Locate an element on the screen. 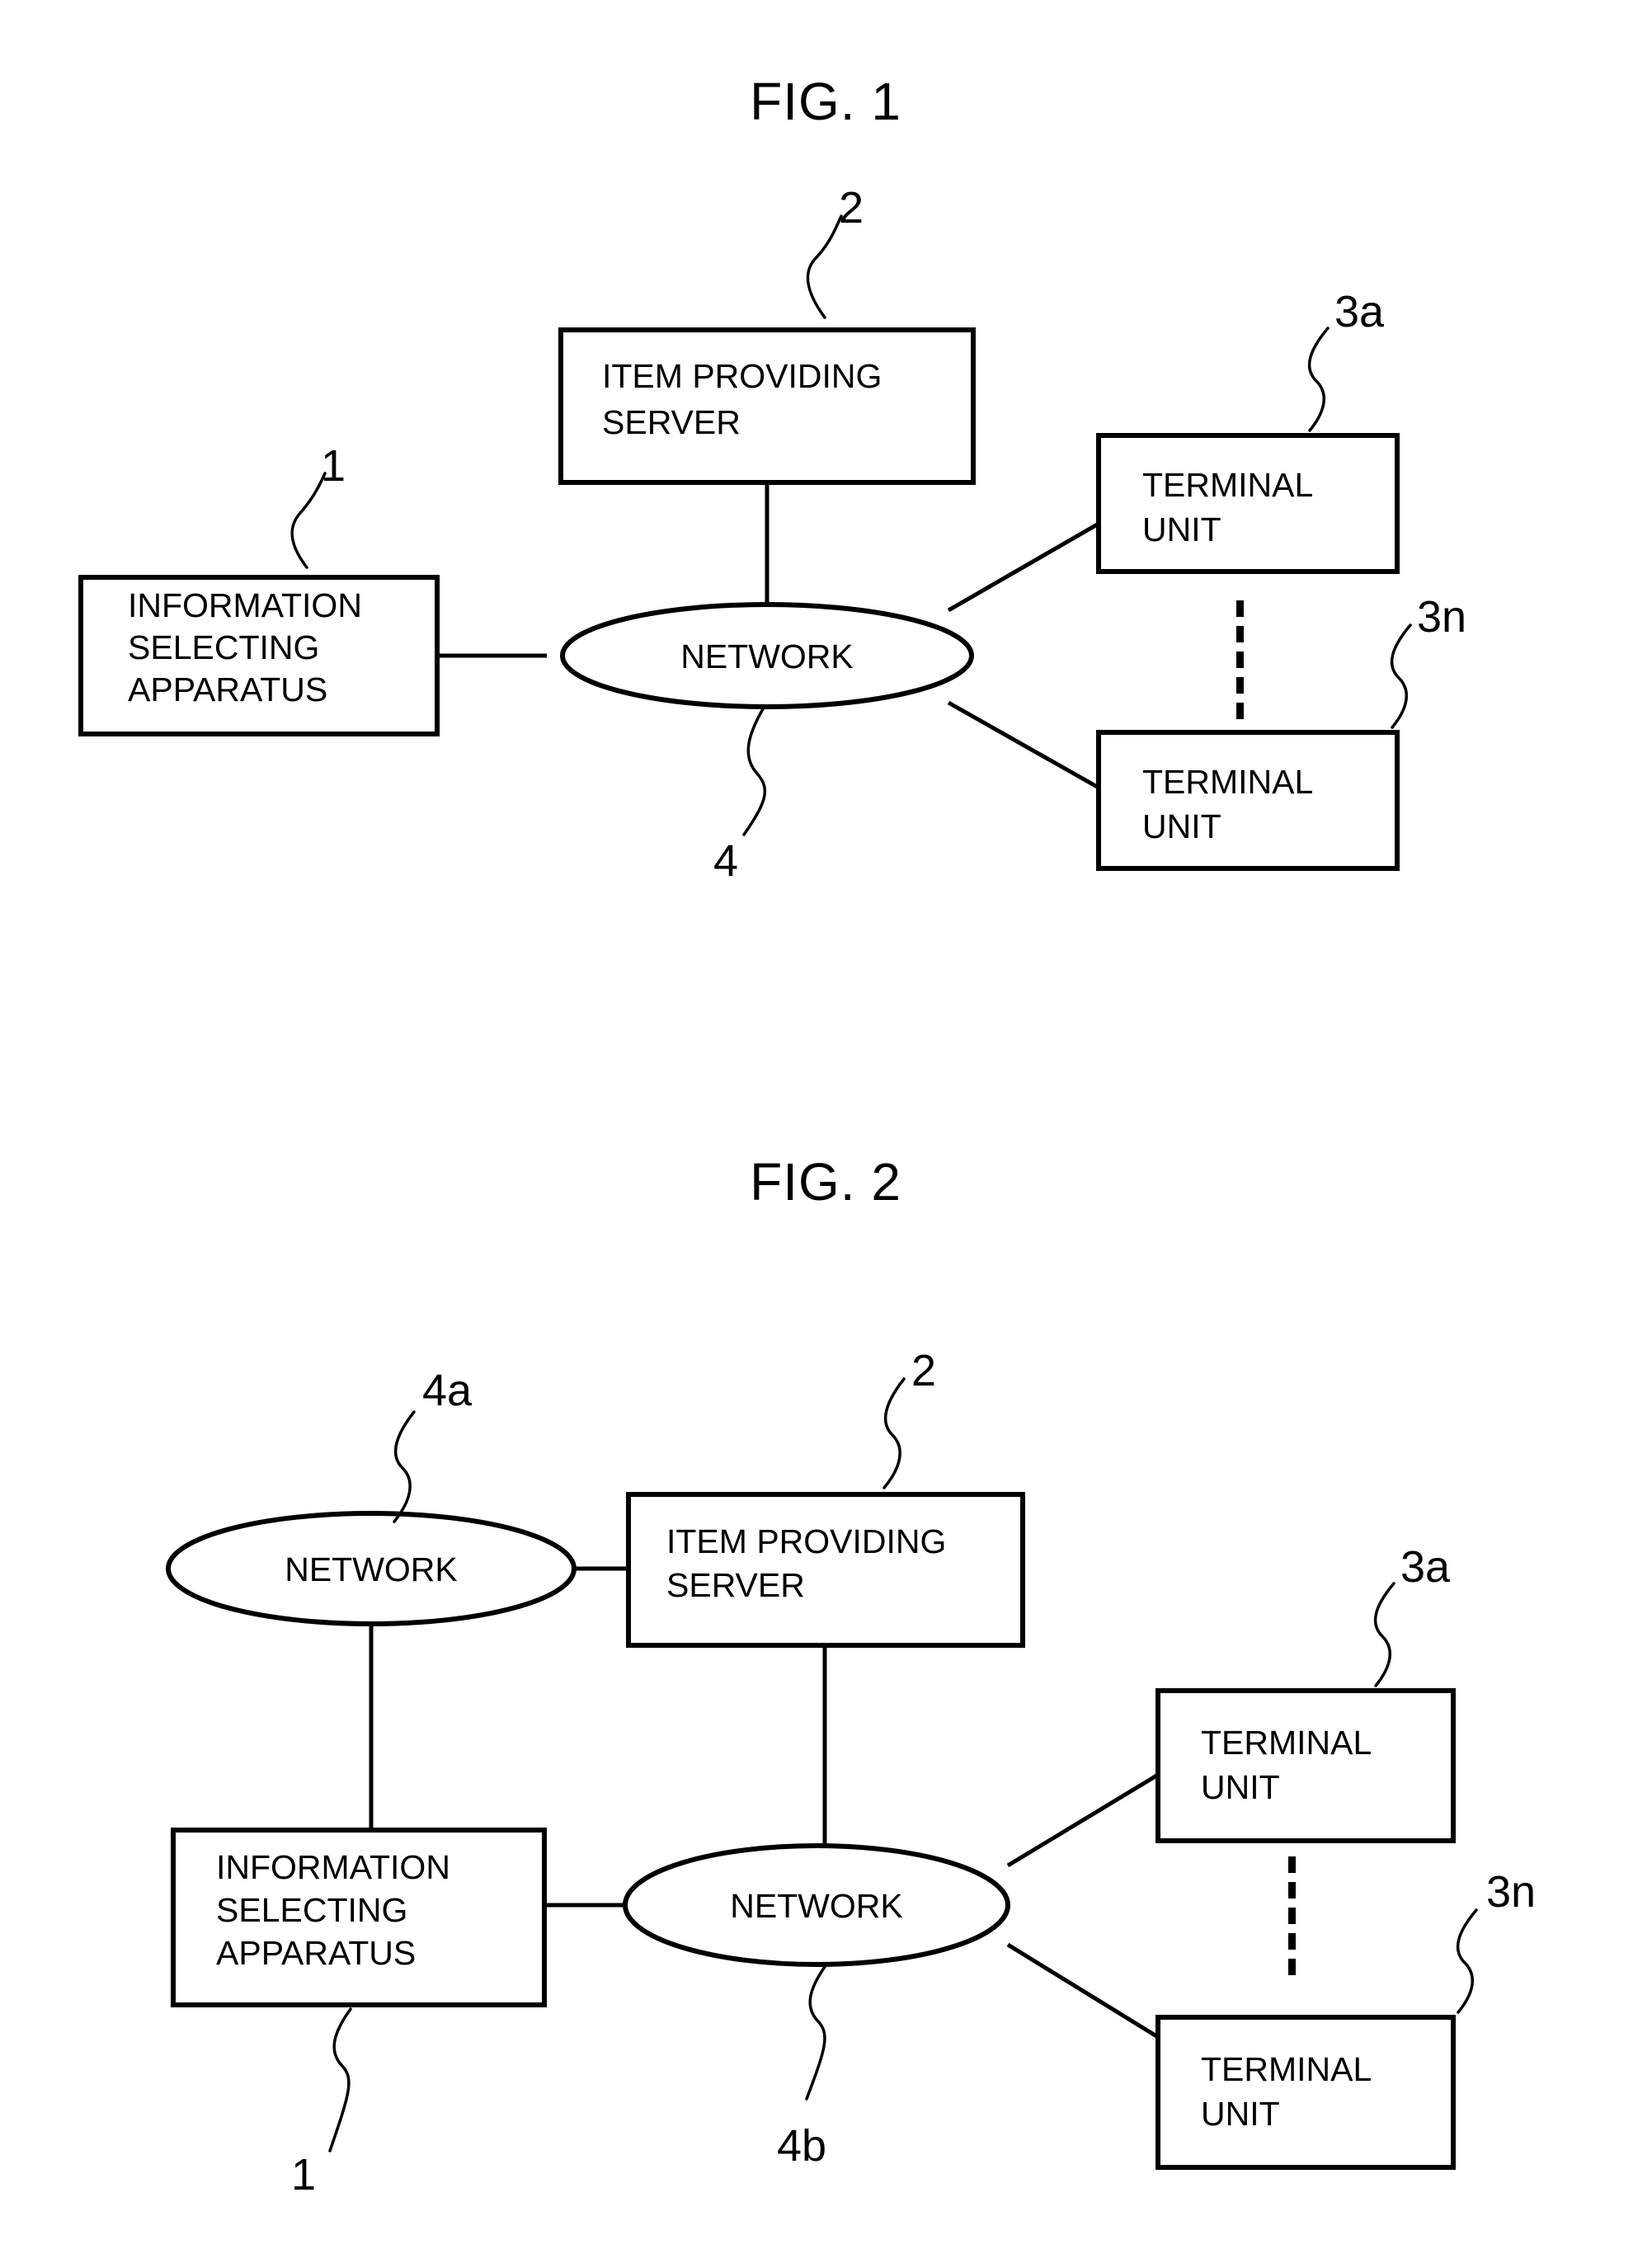  fig1-edge-network-terminal-n is located at coordinates (1023, 745).